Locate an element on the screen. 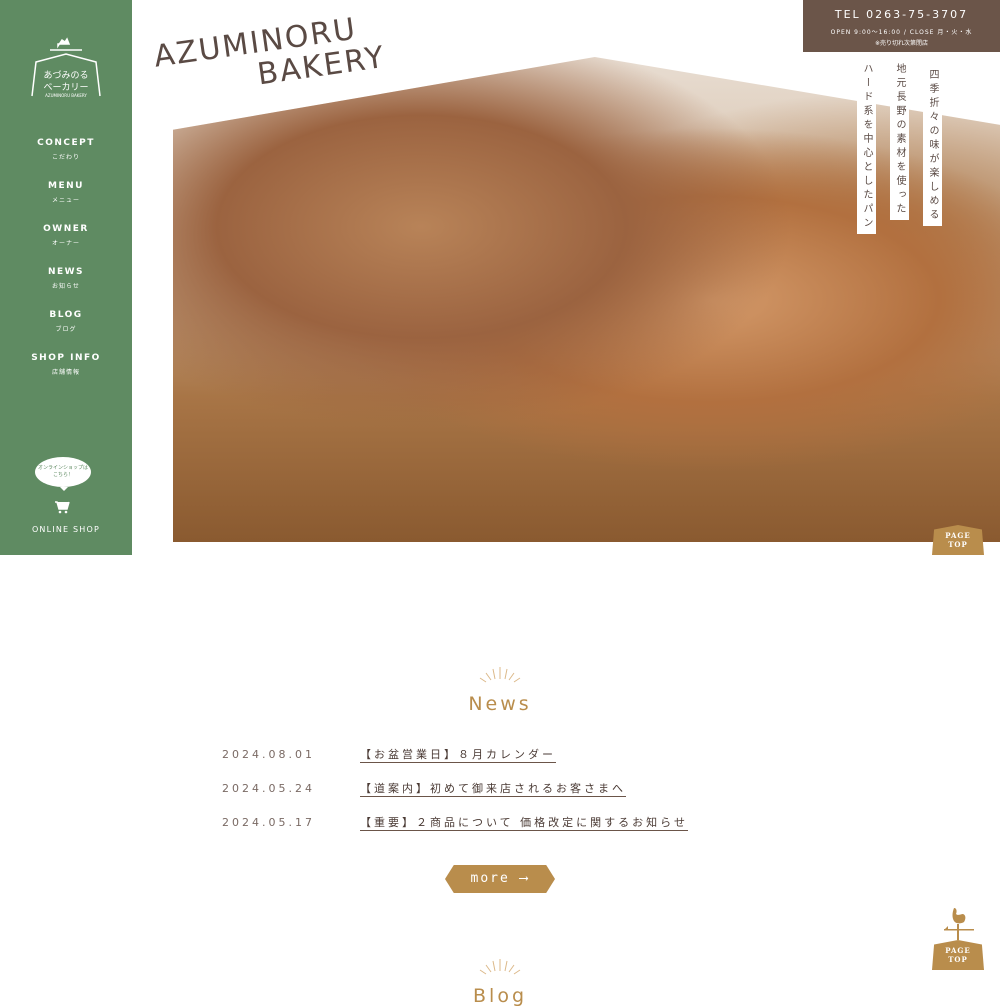  nav-blog: BLOG ブログ is located at coordinates (66, 331).